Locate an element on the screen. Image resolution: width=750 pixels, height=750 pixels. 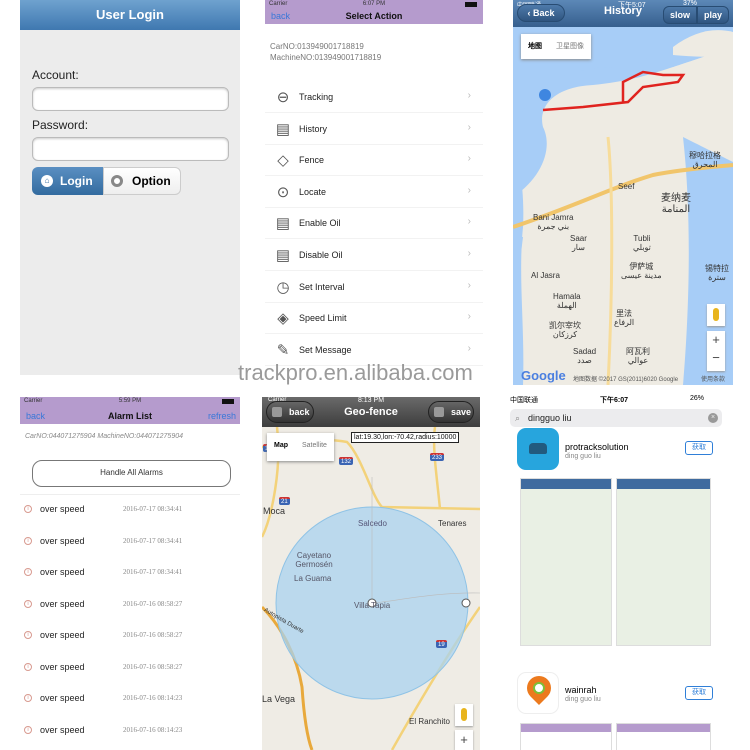
fence-radius-handle is located at coordinates (466, 603).